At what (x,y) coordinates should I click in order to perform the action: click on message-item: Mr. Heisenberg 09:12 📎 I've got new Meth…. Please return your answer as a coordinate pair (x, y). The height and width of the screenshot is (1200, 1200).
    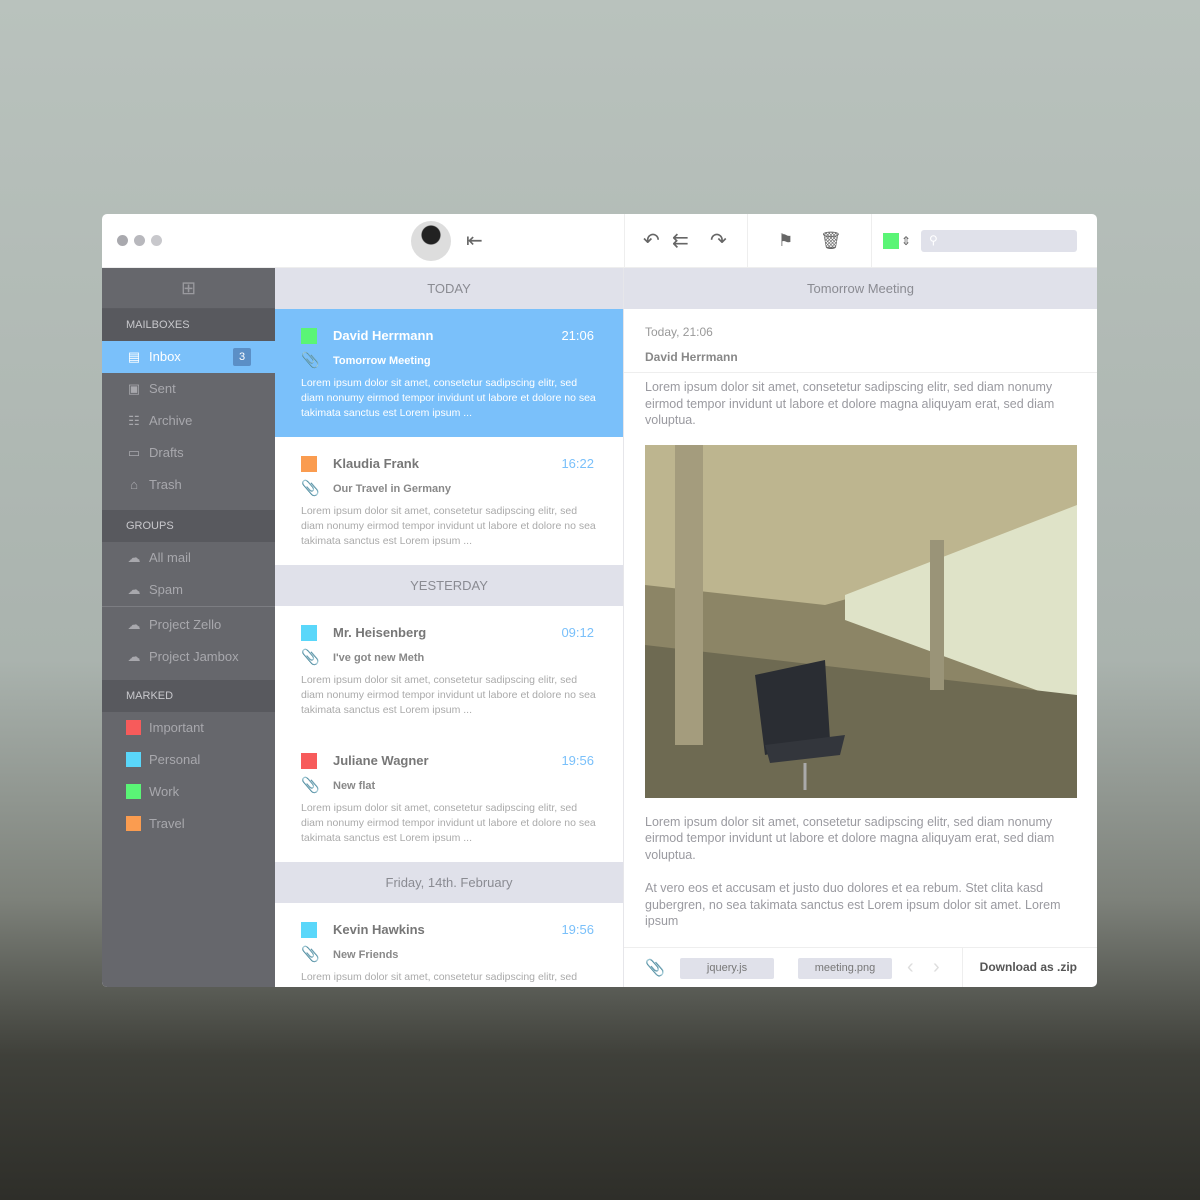
    Looking at the image, I should click on (449, 670).